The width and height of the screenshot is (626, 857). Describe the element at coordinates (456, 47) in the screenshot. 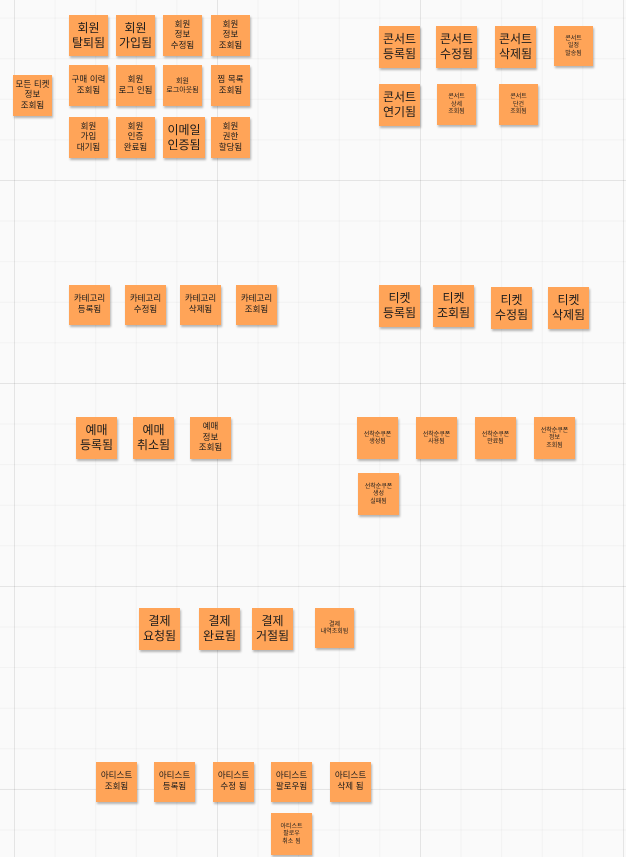

I see `sticky-note-concert-modified: 콘서트 수정됨` at that location.